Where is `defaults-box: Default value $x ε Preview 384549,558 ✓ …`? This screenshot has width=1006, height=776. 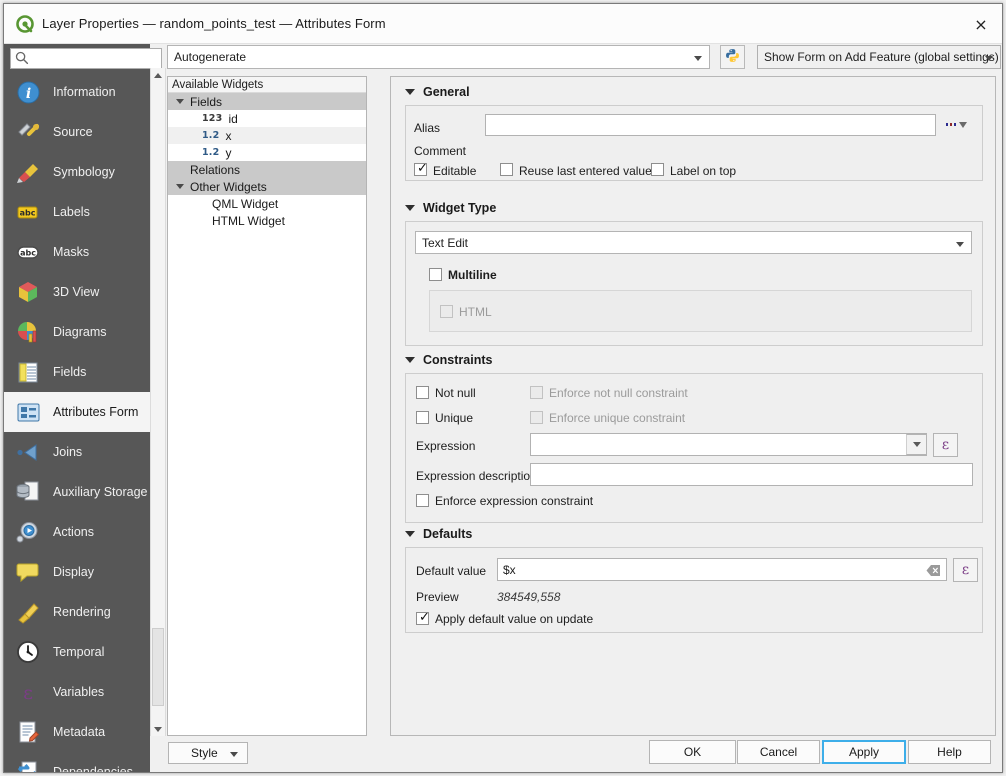
defaults-box: Default value $x ε Preview 384549,558 ✓ … is located at coordinates (694, 590).